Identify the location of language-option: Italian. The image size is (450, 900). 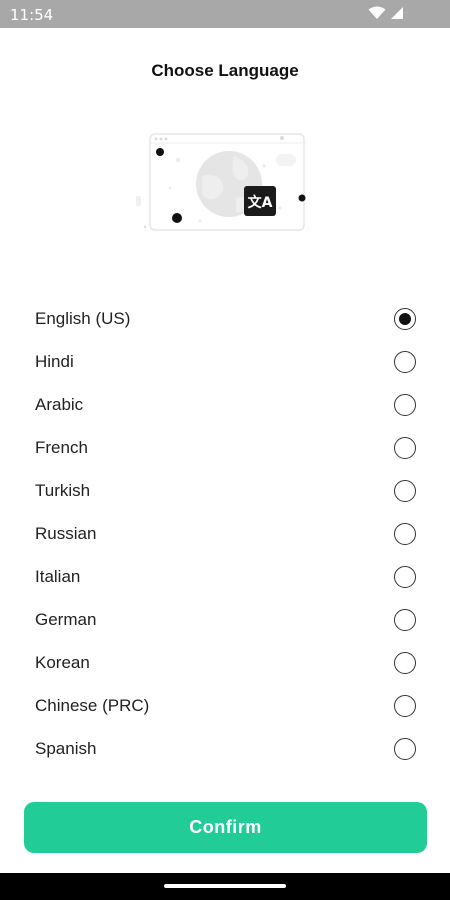
(225, 578).